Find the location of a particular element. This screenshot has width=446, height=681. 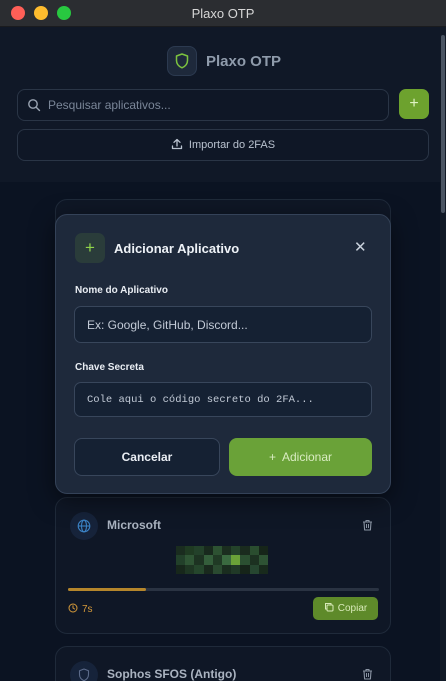

account-card: Sophos SFOS (Antigo) is located at coordinates (223, 663).